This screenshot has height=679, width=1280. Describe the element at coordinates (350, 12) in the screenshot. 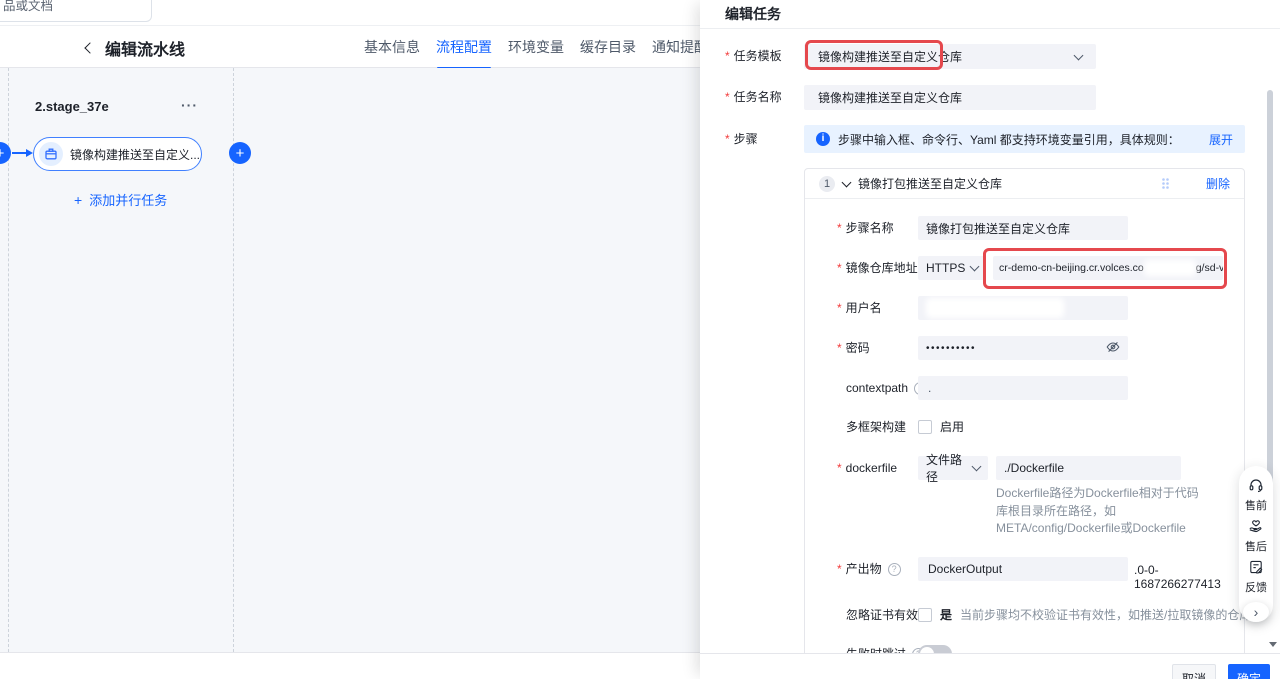

I see `top-strip: 品或文档` at that location.